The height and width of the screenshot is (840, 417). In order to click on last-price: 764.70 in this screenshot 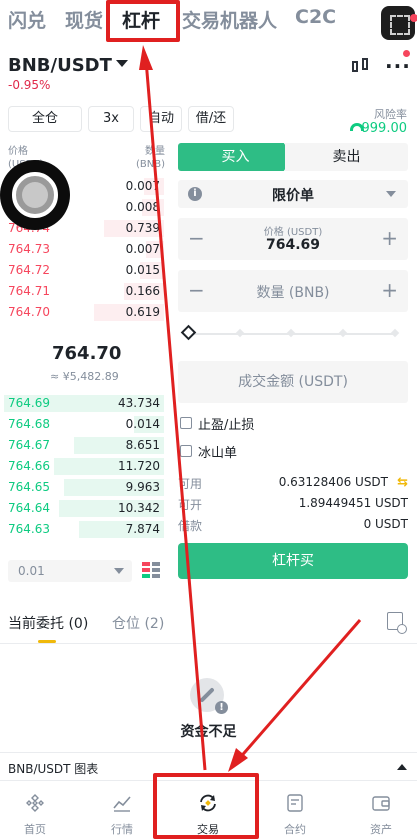, I will do `click(87, 353)`.